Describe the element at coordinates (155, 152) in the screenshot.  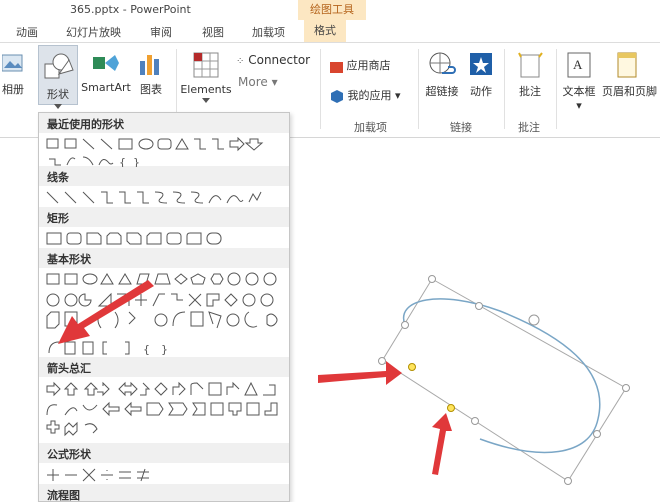
I see `recent-shapes-icons: {}` at that location.